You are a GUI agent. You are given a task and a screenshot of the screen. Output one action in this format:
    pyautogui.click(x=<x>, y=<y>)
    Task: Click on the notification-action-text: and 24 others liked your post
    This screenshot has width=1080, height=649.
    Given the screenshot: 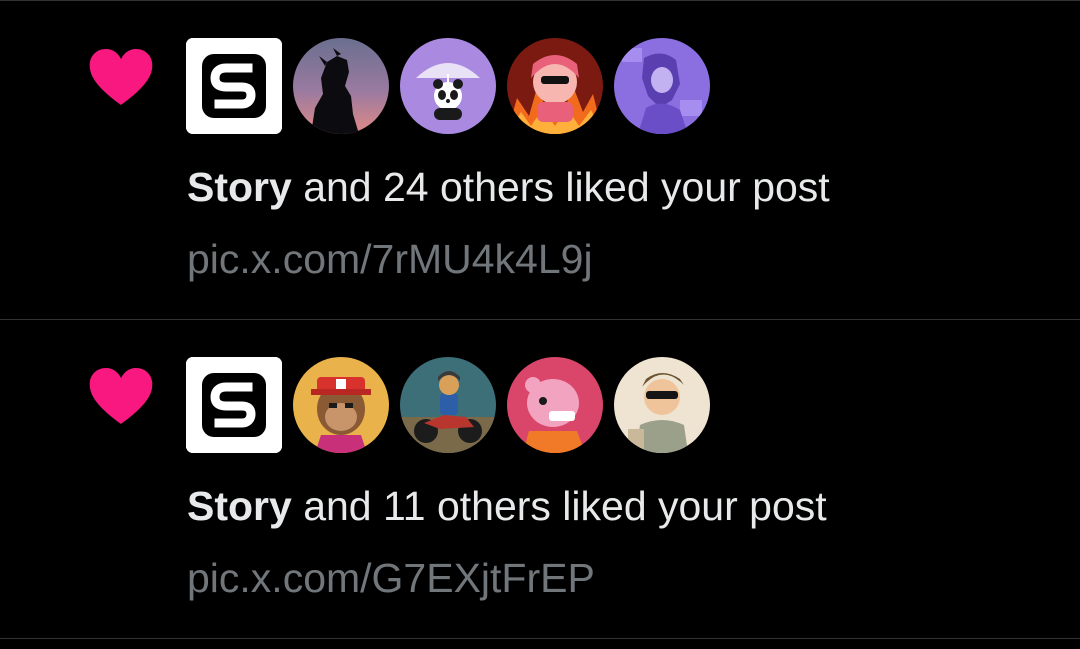 What is the action you would take?
    pyautogui.click(x=560, y=187)
    